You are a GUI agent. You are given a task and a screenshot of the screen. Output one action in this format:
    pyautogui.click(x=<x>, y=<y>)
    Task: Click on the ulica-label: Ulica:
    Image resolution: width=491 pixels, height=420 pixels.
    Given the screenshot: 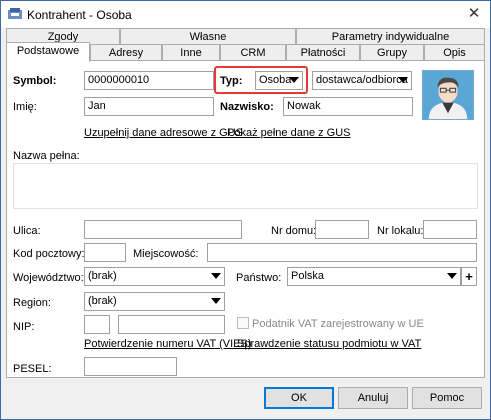 What is the action you would take?
    pyautogui.click(x=27, y=231)
    